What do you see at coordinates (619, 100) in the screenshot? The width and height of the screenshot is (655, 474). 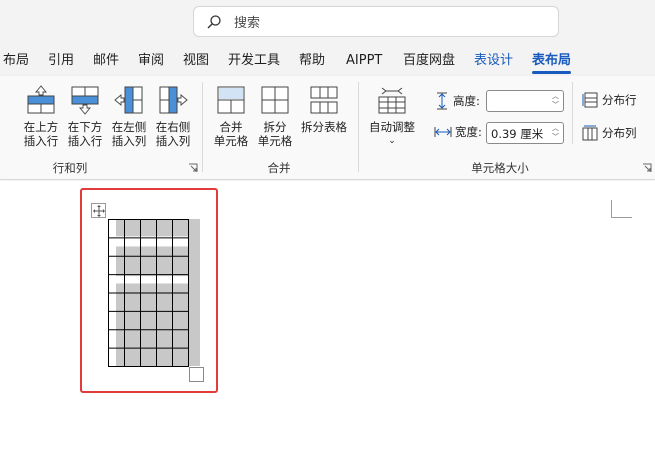 I see `distribute-rows-label: 分布行` at bounding box center [619, 100].